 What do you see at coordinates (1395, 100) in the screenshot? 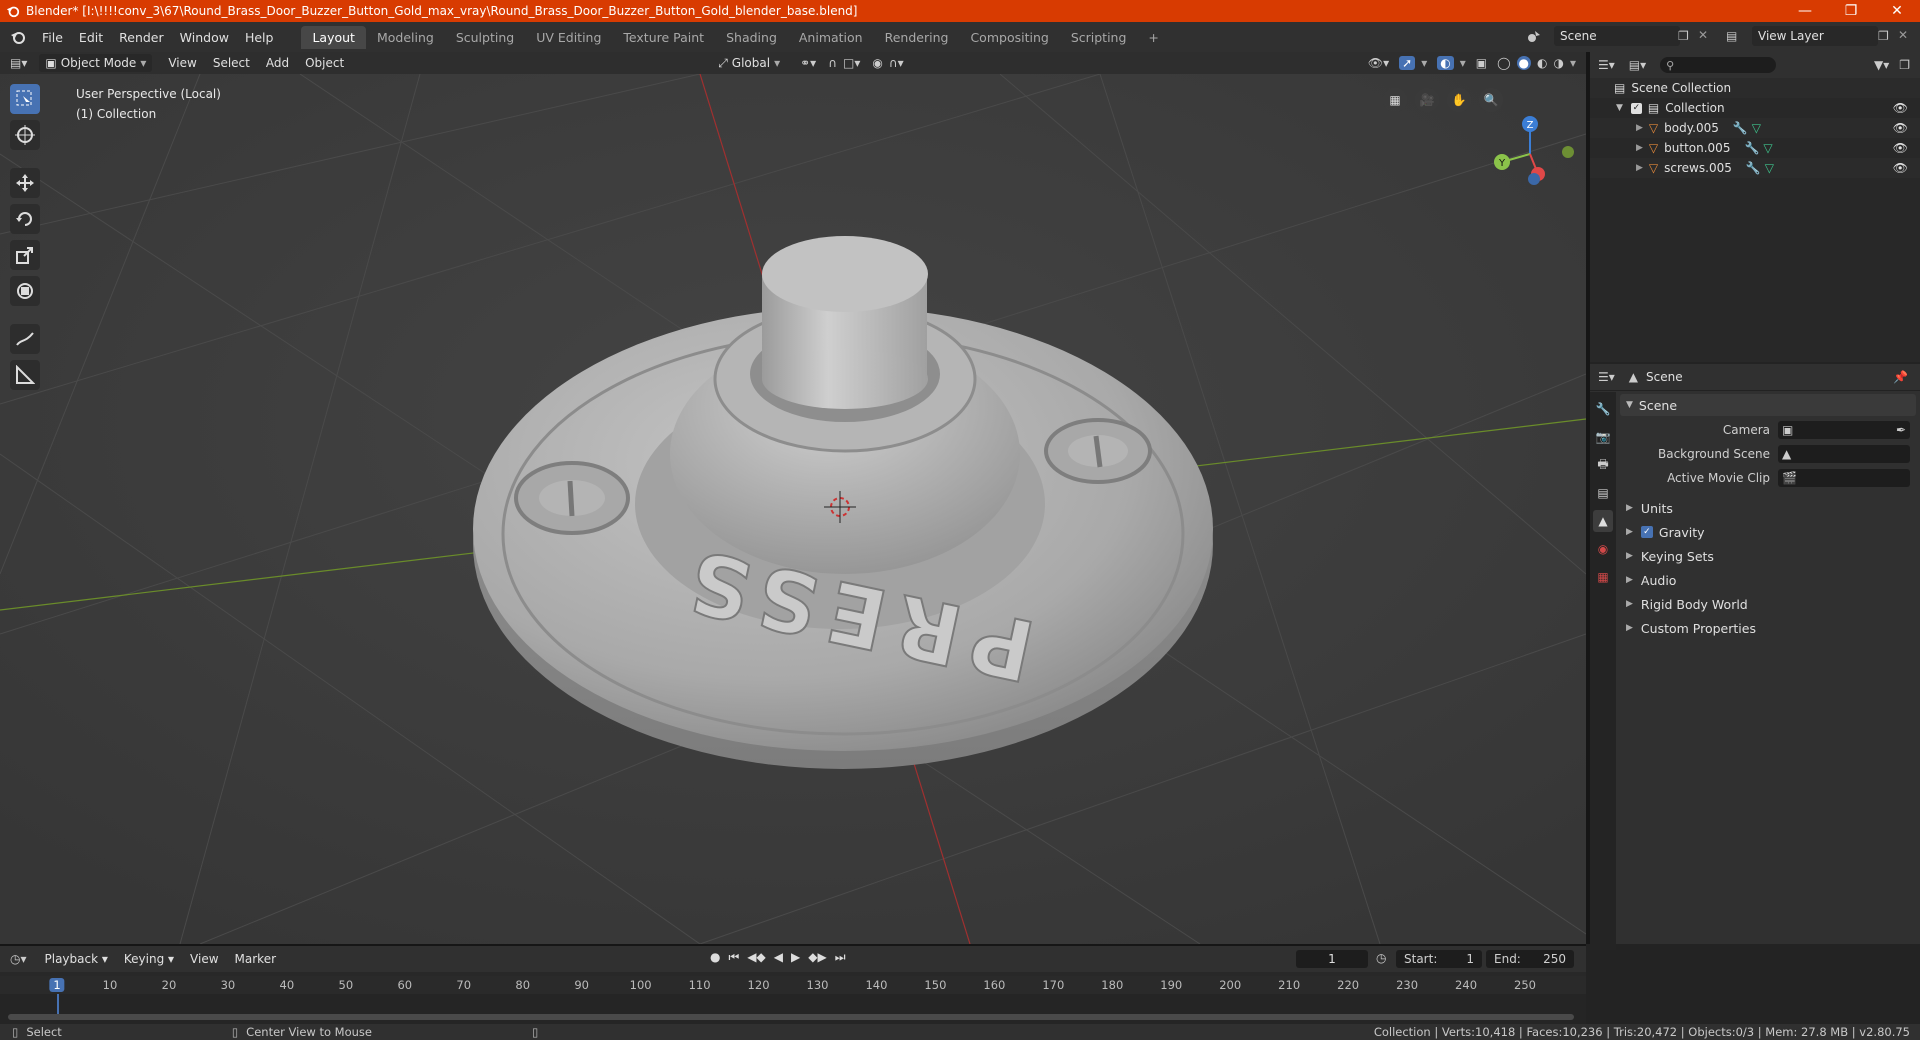
I see `toggle-perspective-button: ▦` at bounding box center [1395, 100].